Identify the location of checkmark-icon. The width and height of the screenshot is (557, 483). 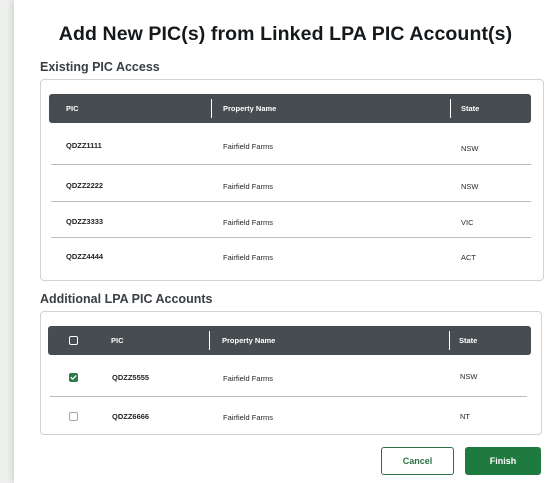
(73, 377).